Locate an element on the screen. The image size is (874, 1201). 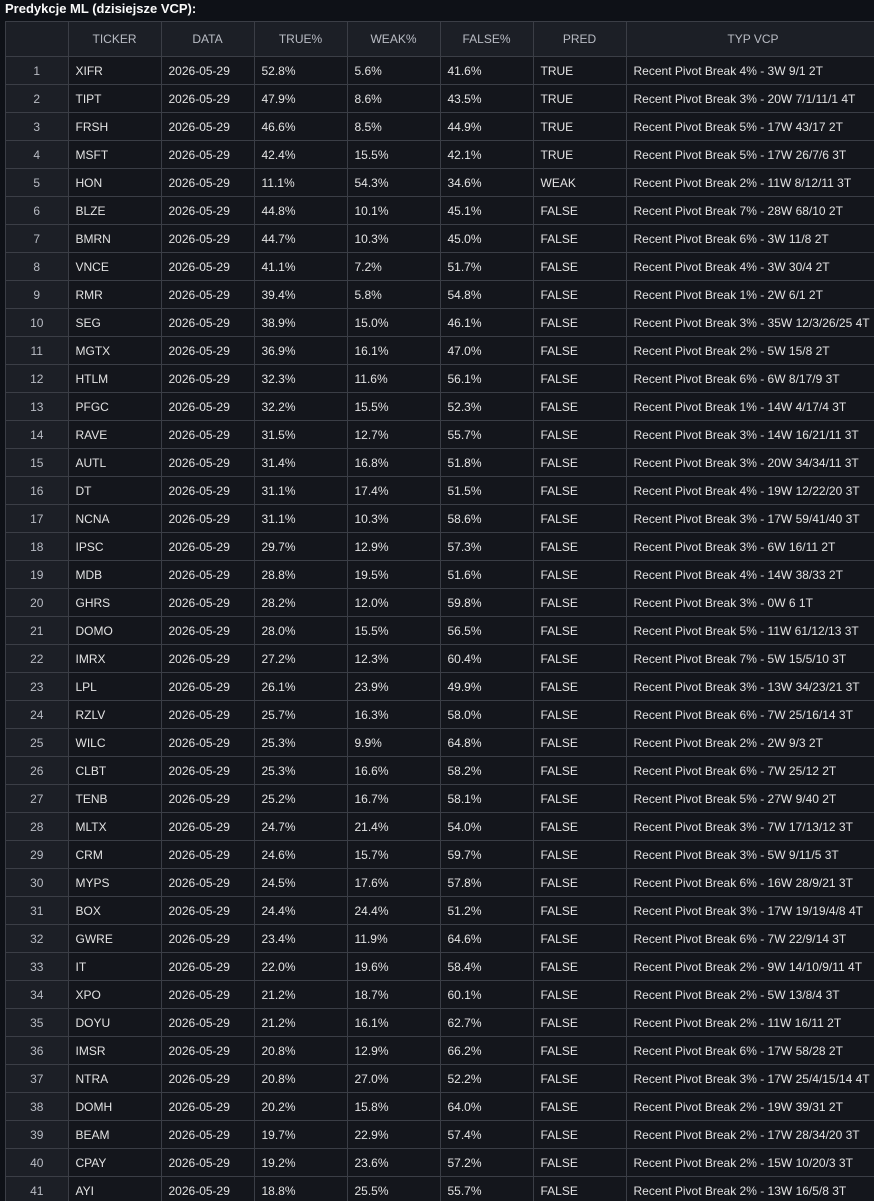
column-header-weak-pct: WEAK% is located at coordinates (393, 39).